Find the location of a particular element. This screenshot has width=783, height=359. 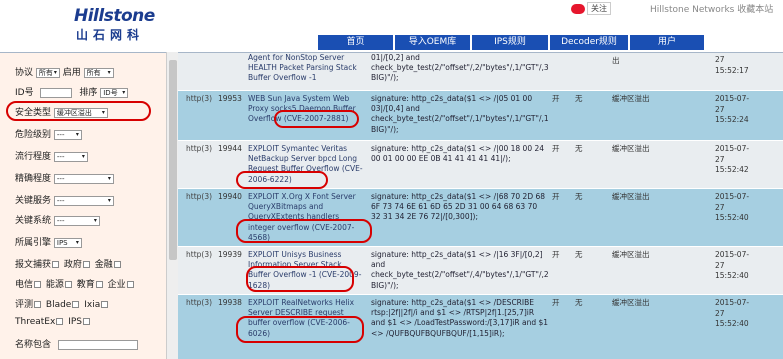

accuracy-filter: 精确程度 --- ▾ is located at coordinates (64, 177).